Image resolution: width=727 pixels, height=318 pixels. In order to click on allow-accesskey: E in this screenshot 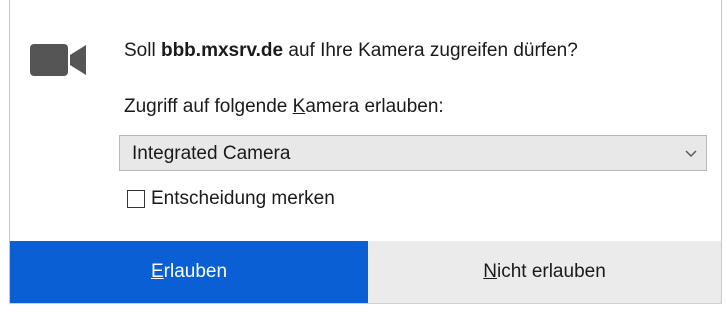, I will do `click(157, 271)`.